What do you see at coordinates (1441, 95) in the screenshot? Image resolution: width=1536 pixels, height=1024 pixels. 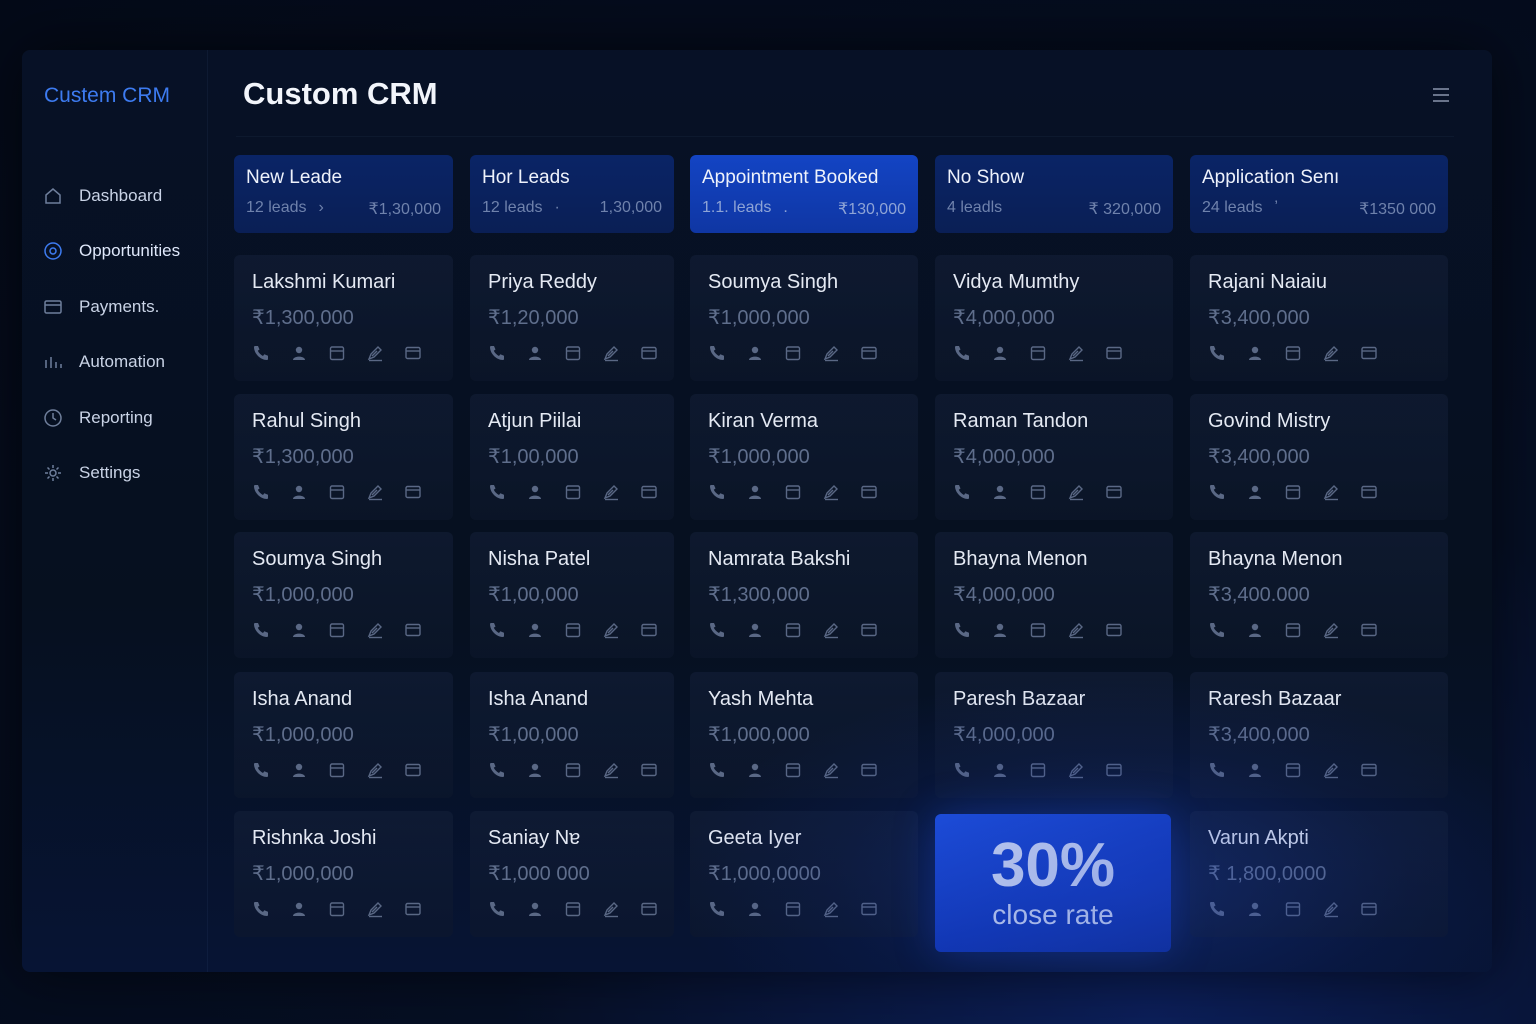 I see `hamburger-menu-icon` at bounding box center [1441, 95].